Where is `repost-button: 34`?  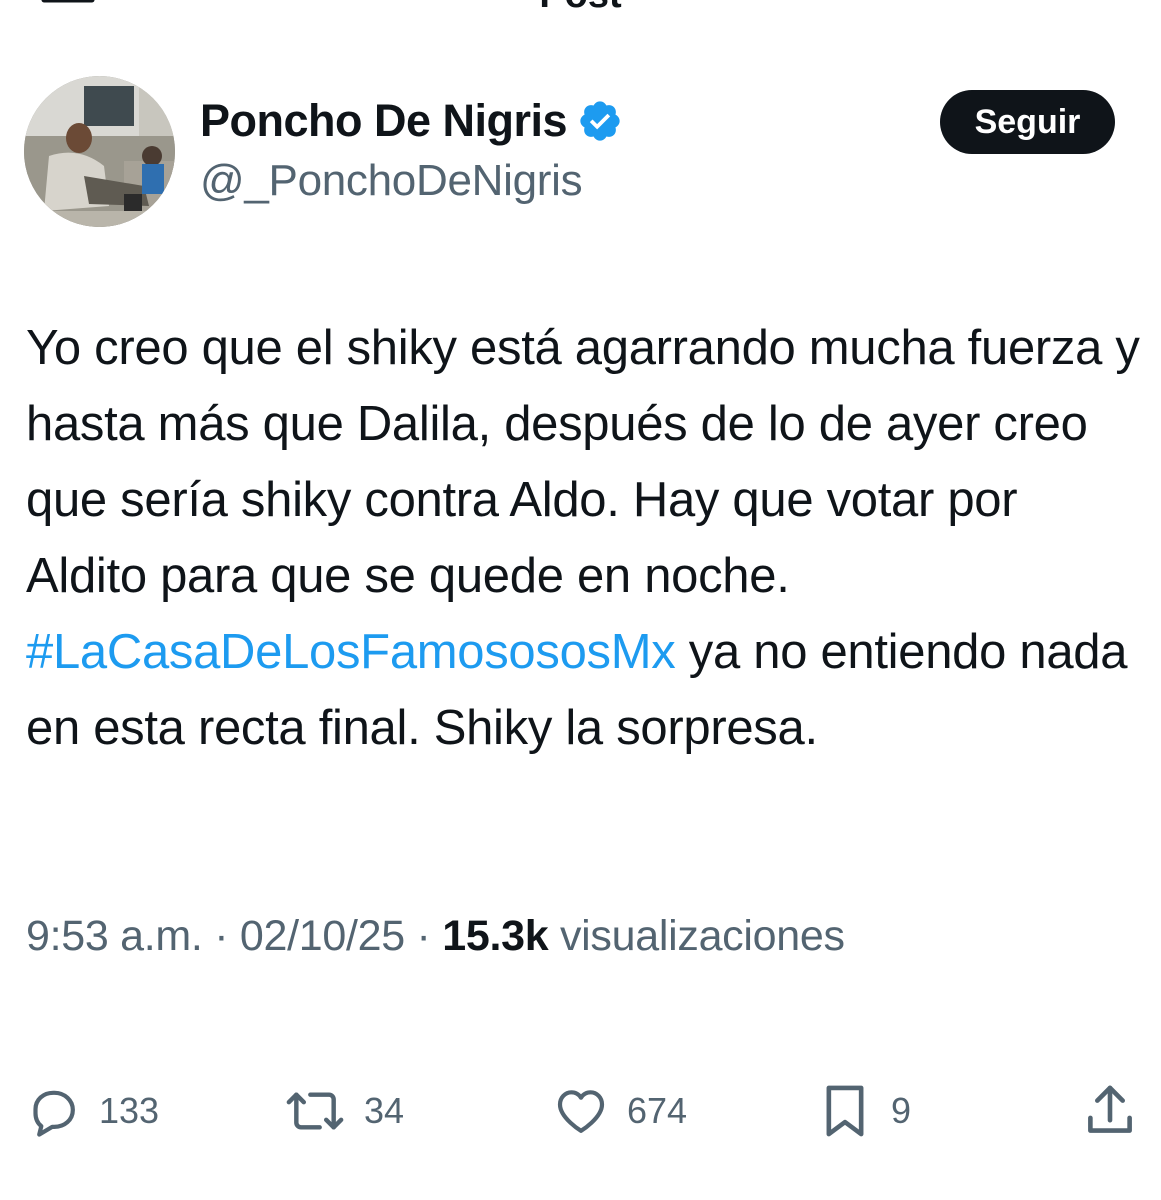 repost-button: 34 is located at coordinates (344, 1111).